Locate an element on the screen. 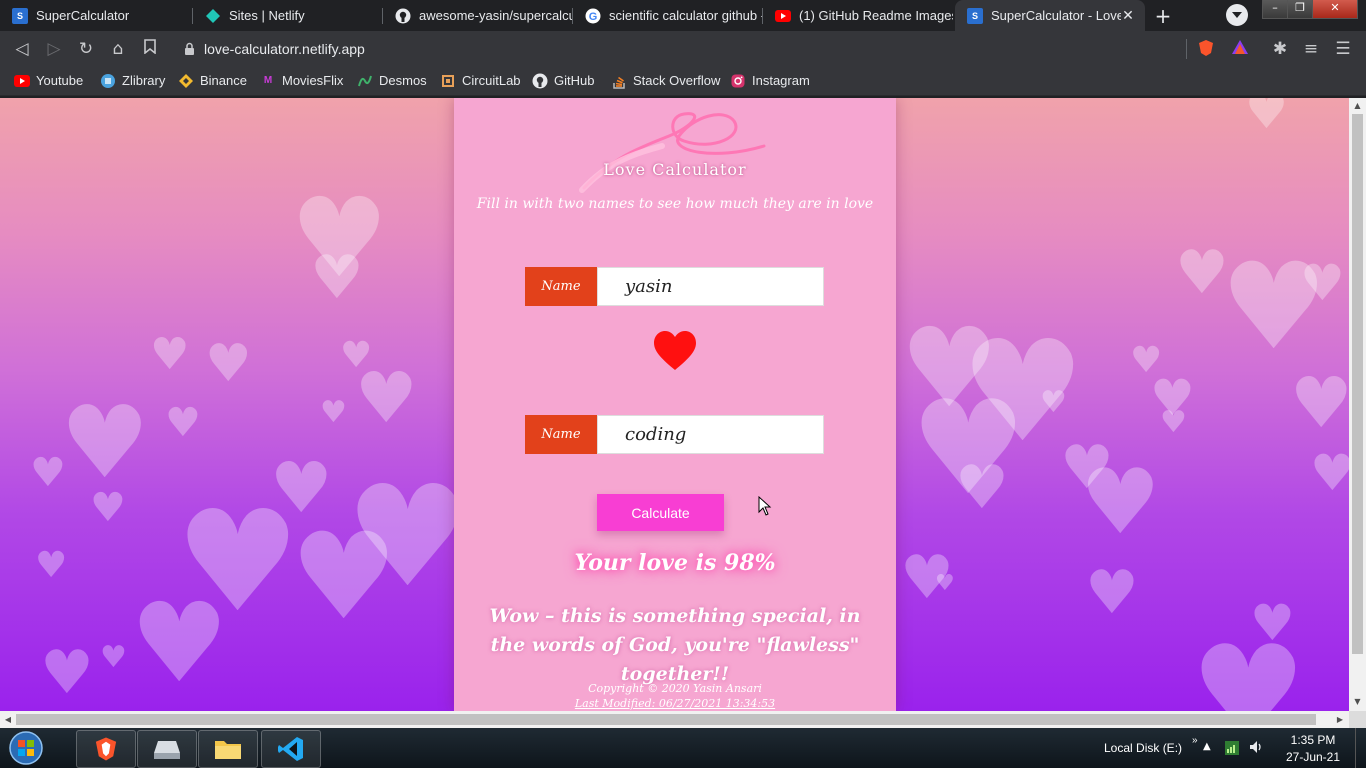 This screenshot has height=768, width=1366. system-clock: 1:35 PM 27-Jun-21 is located at coordinates (1313, 749).